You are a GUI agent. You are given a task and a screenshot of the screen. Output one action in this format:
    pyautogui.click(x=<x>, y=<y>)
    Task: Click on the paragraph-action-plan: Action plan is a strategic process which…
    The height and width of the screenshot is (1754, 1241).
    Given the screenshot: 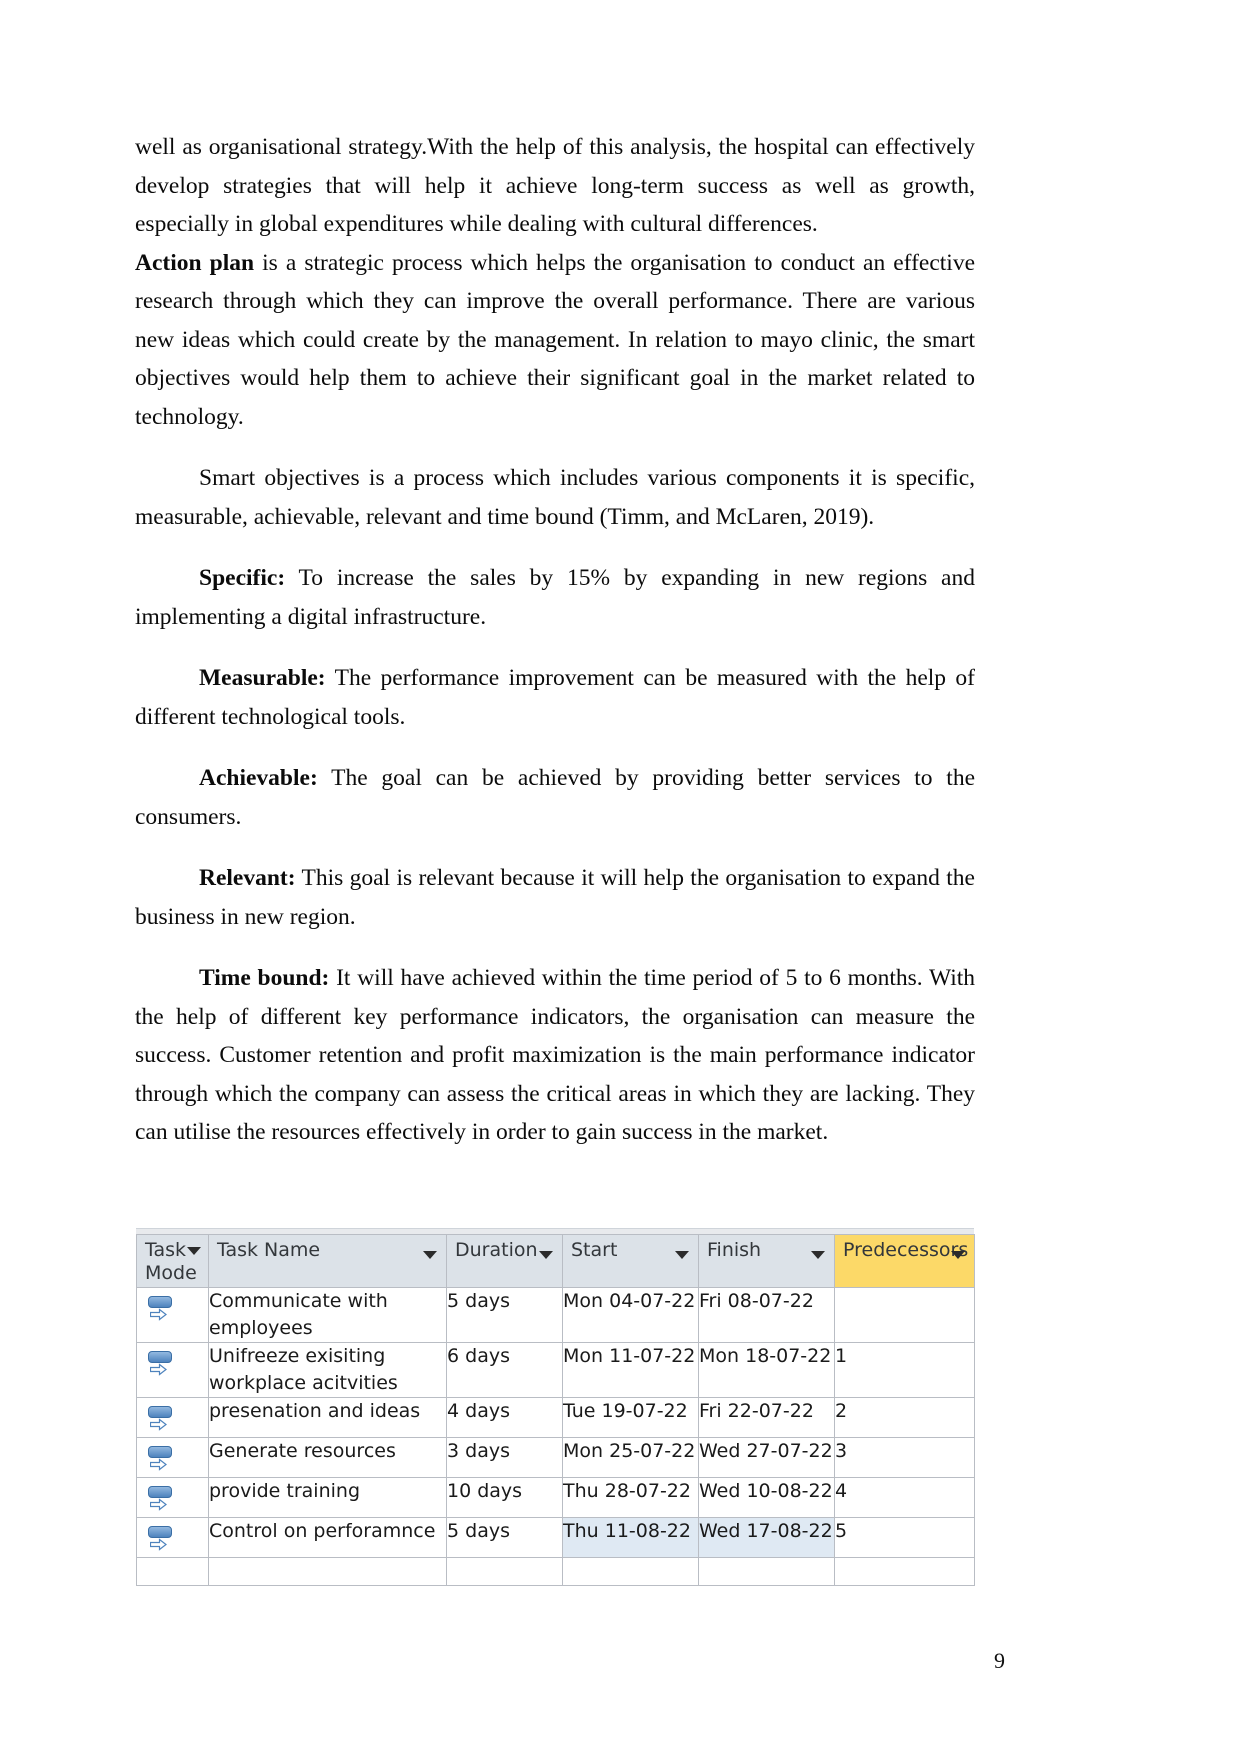 What is the action you would take?
    pyautogui.click(x=555, y=340)
    